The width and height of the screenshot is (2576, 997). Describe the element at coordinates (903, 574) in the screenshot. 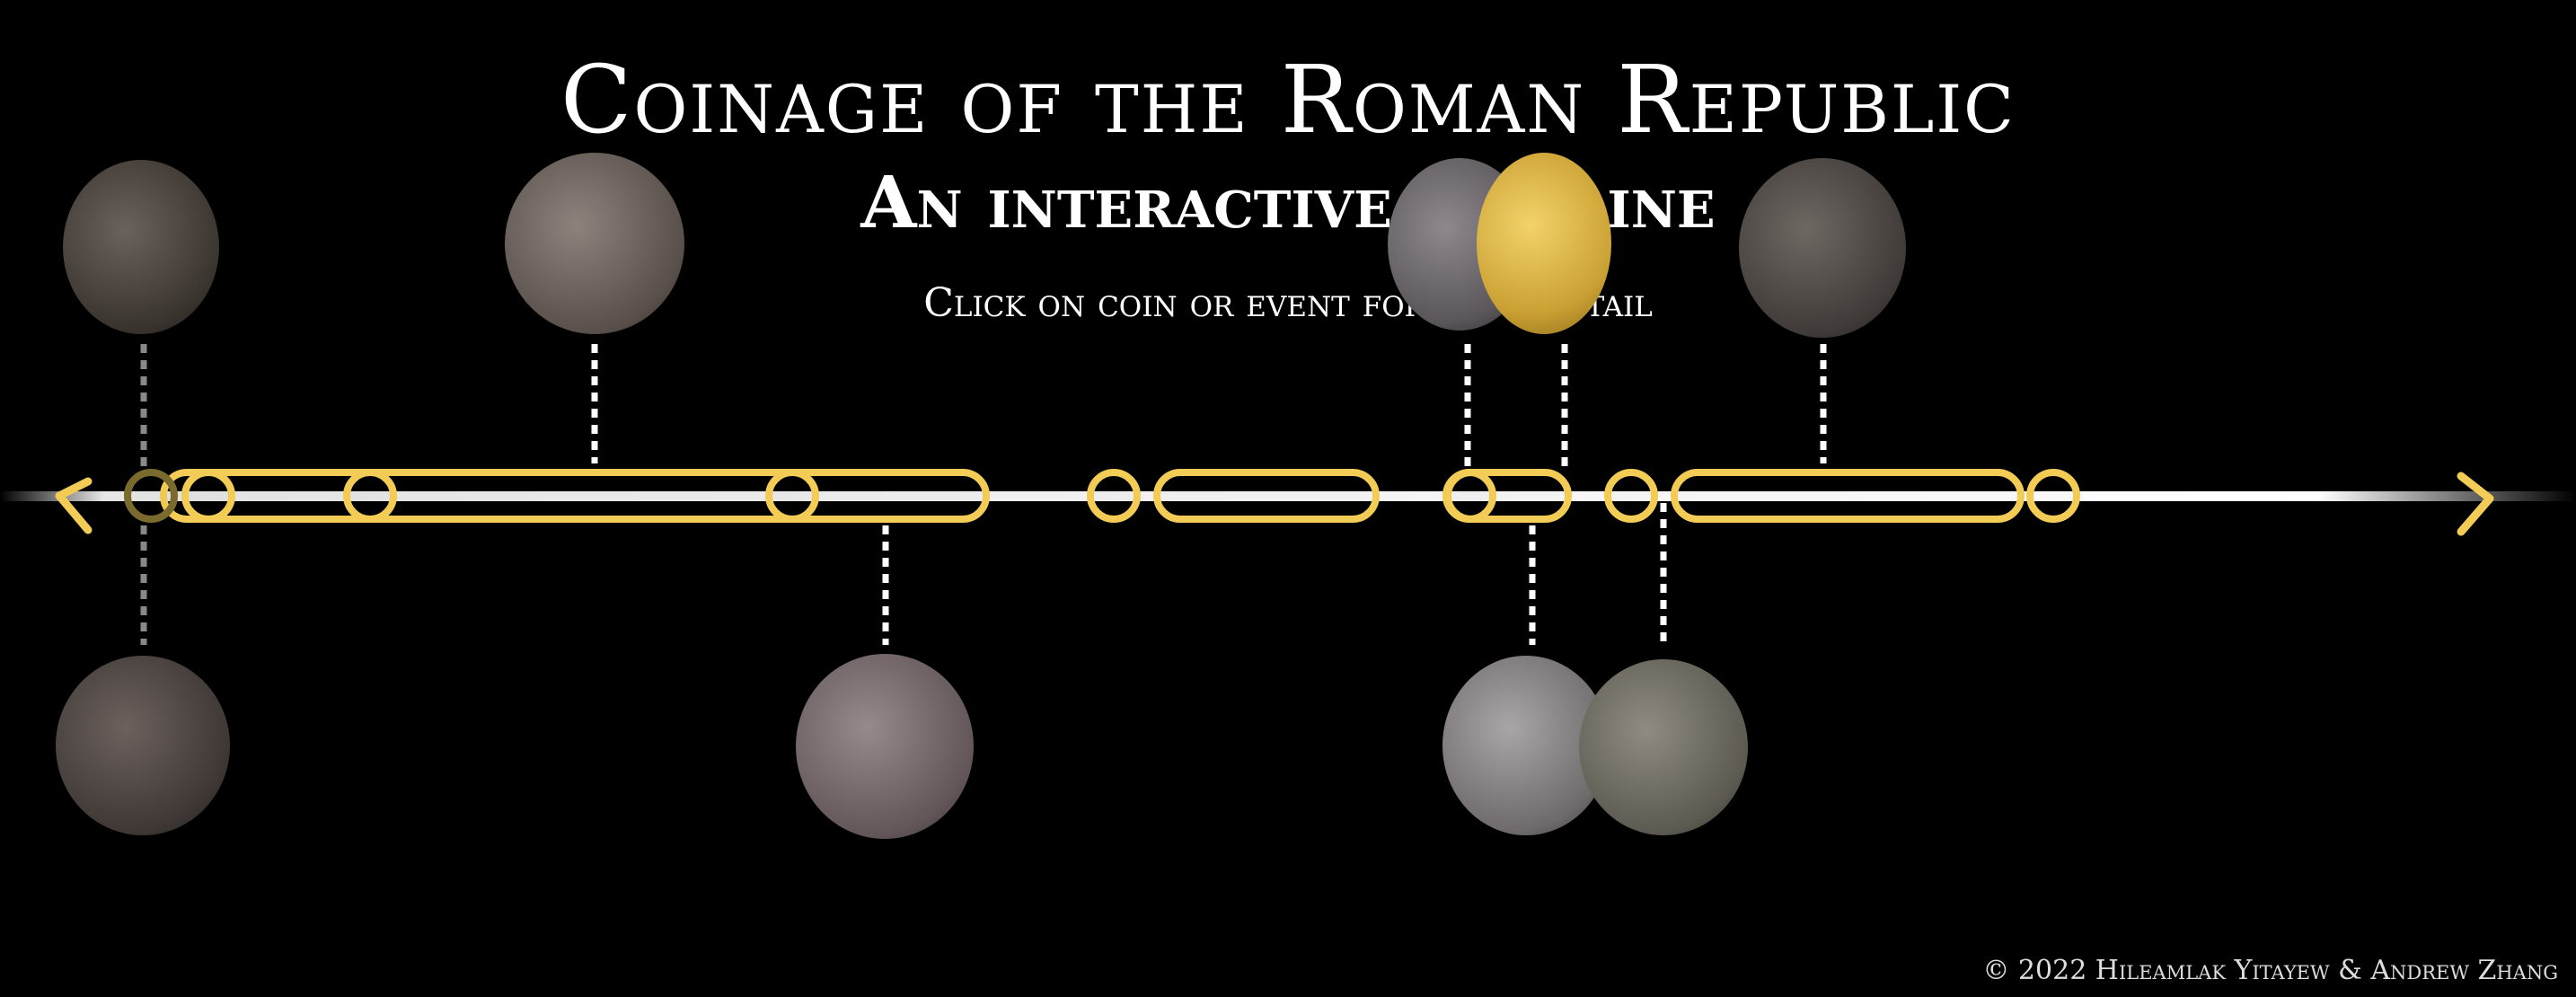

I see `connectors-bottom` at that location.